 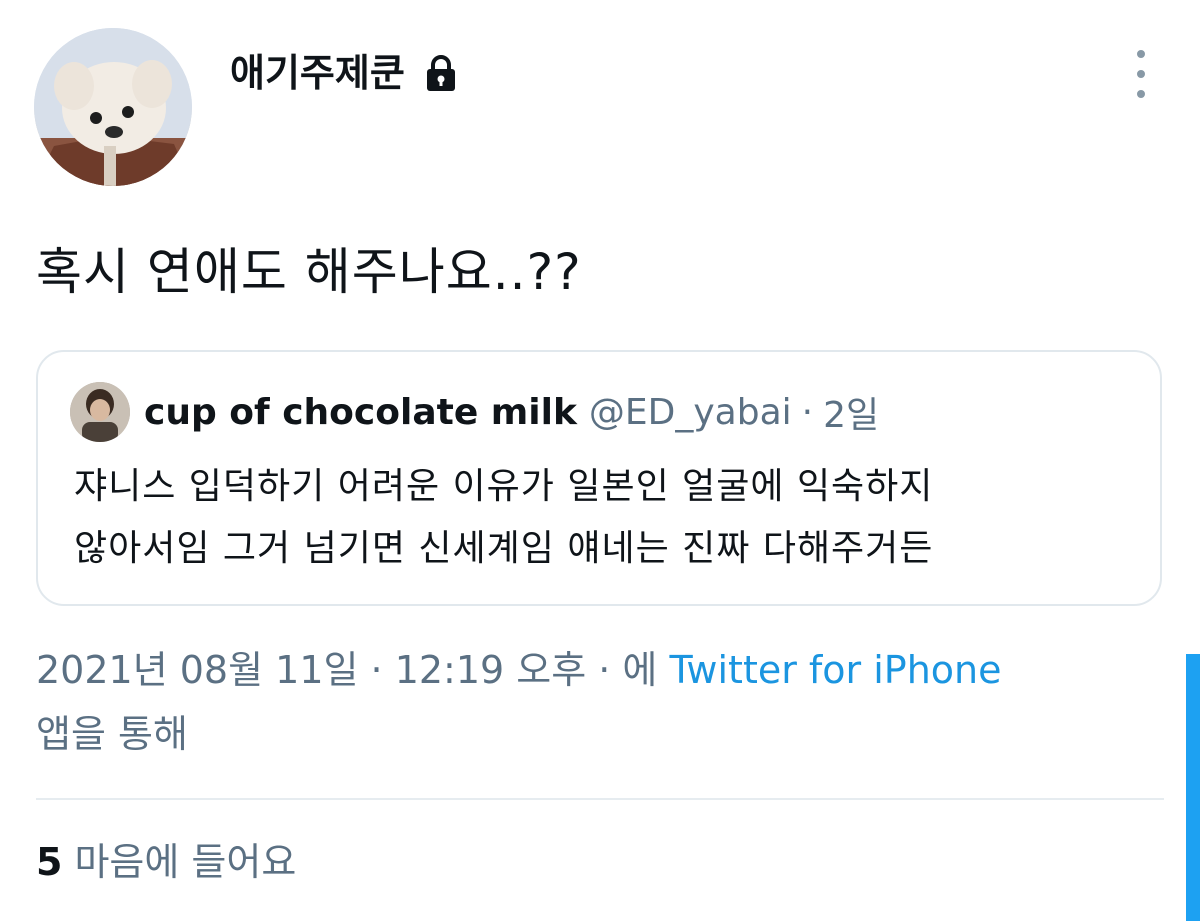 I want to click on author-avatar, so click(x=113, y=107).